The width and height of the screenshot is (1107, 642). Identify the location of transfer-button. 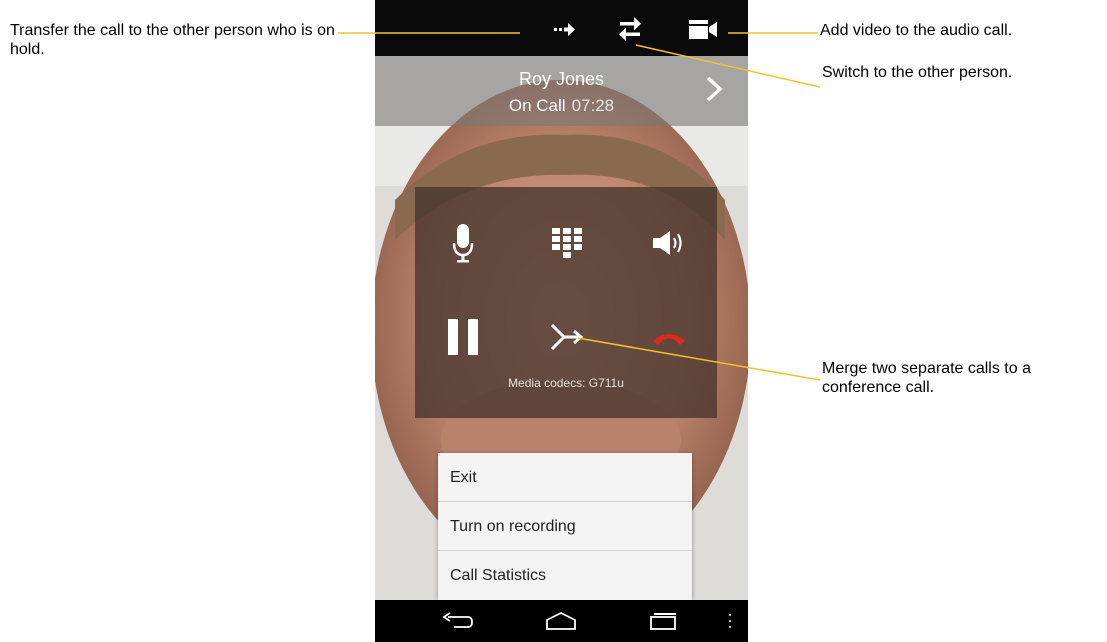
(565, 29).